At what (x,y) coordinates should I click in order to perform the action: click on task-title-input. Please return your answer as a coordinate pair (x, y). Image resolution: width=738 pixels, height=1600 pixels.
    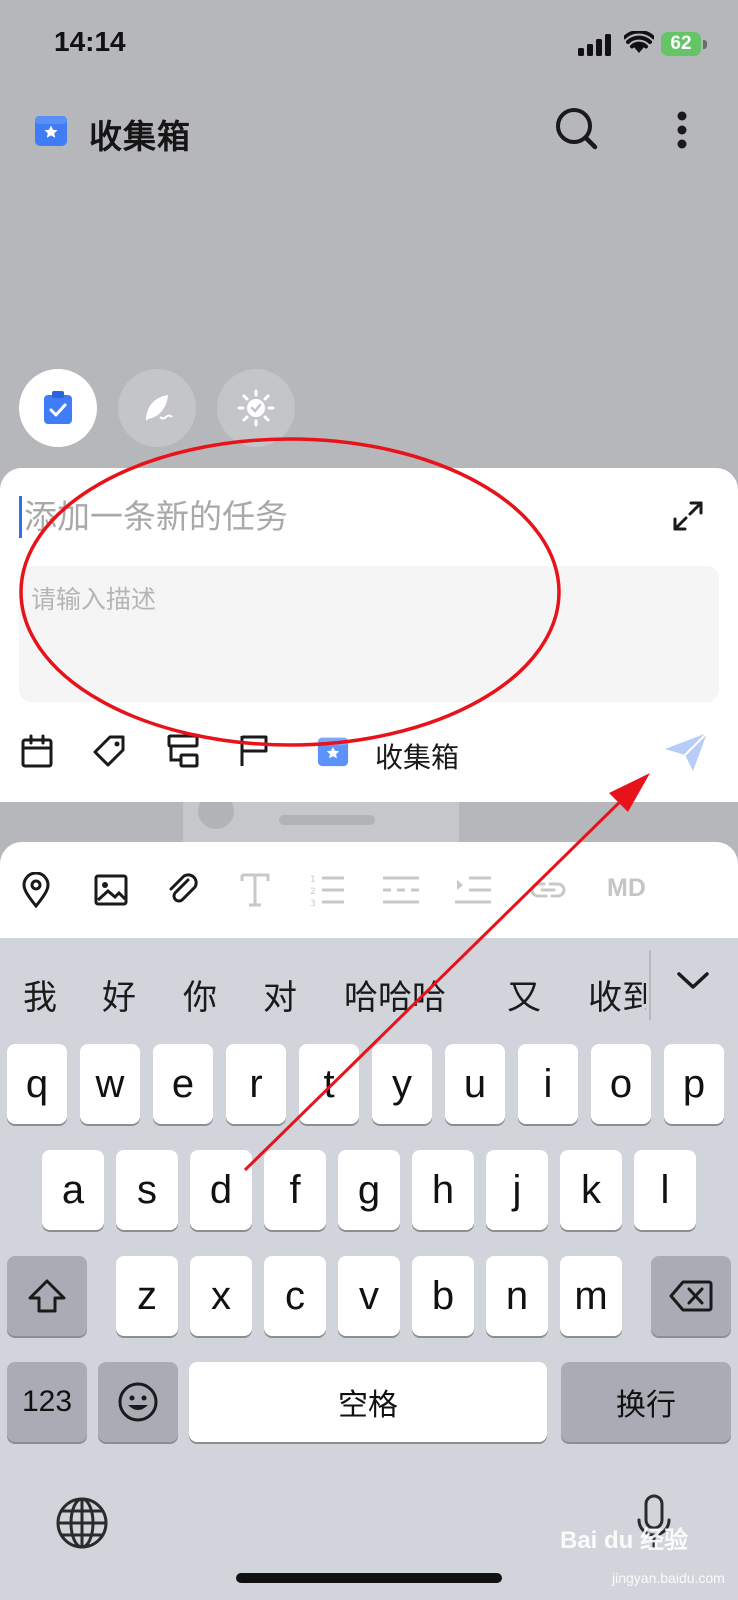
    Looking at the image, I should click on (324, 517).